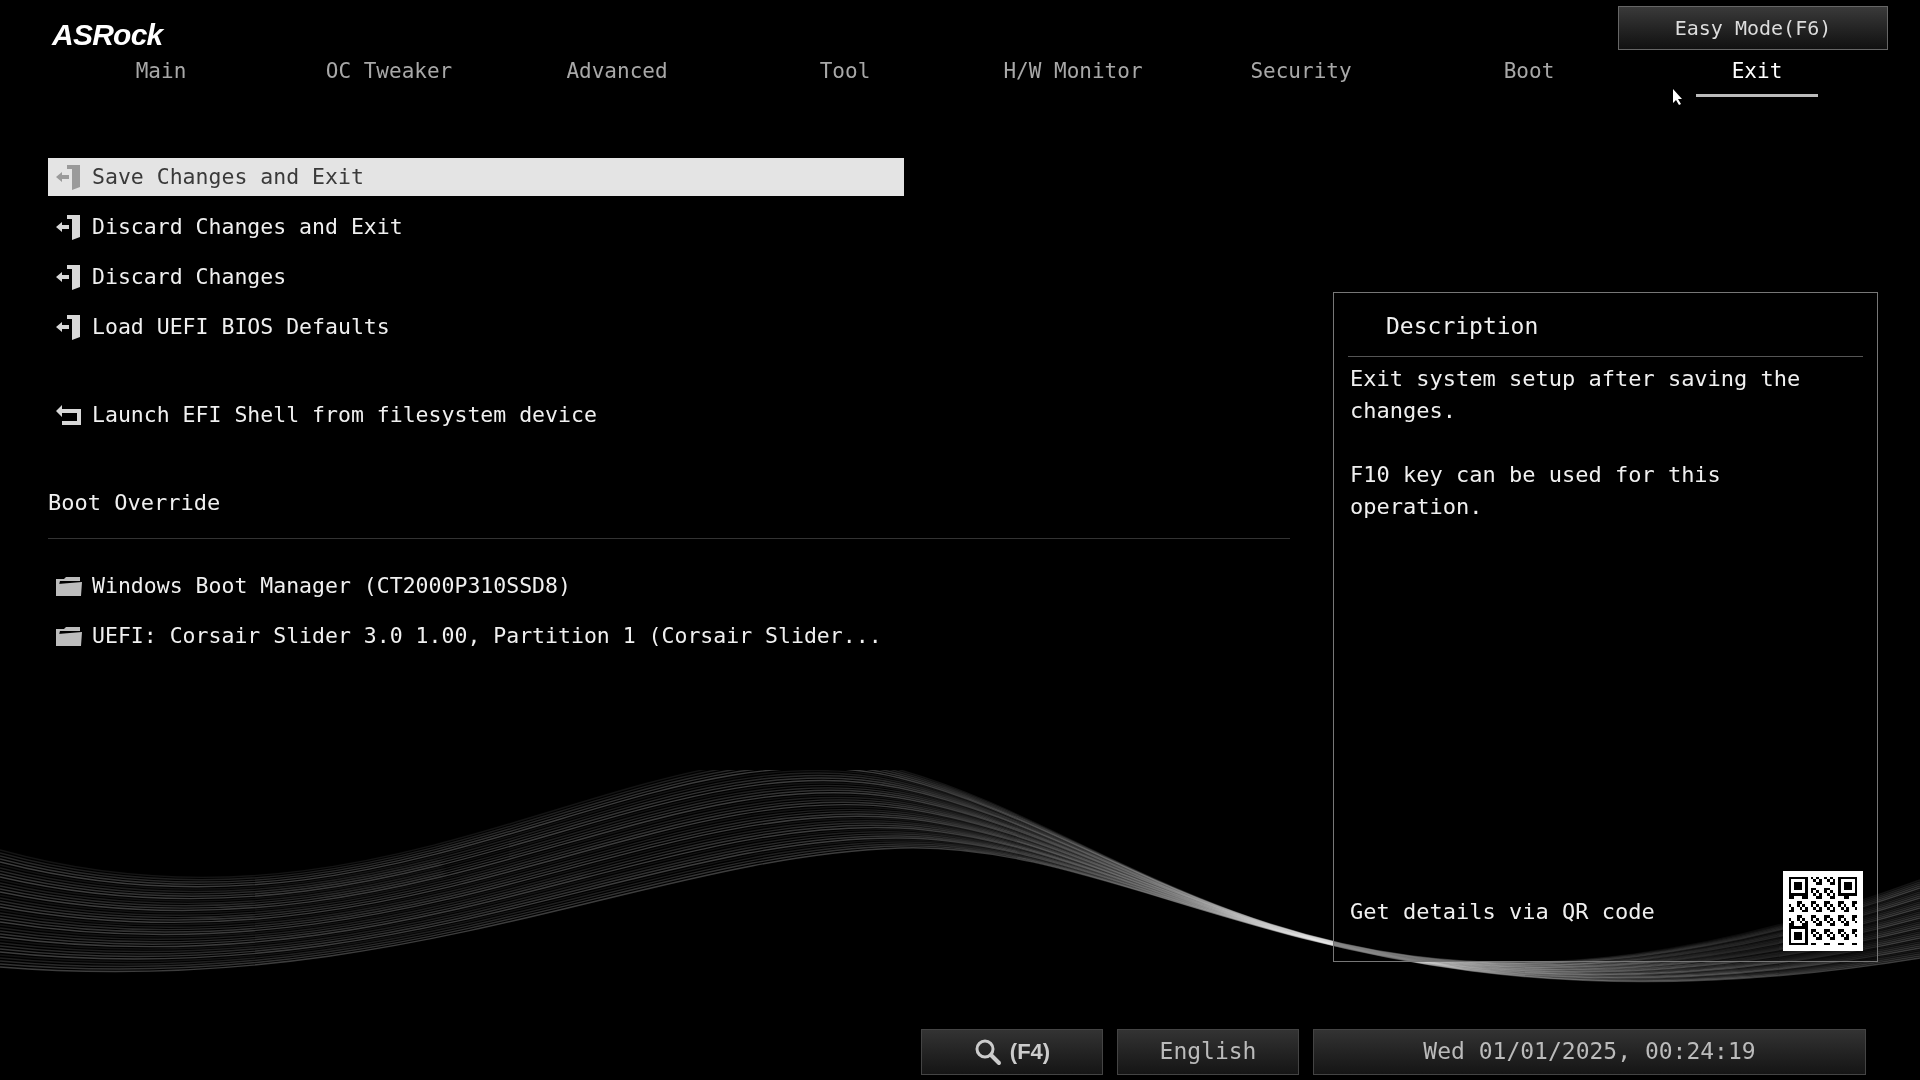 The height and width of the screenshot is (1080, 1920). What do you see at coordinates (1502, 911) in the screenshot?
I see `qr-hint-text: Get details via QR code` at bounding box center [1502, 911].